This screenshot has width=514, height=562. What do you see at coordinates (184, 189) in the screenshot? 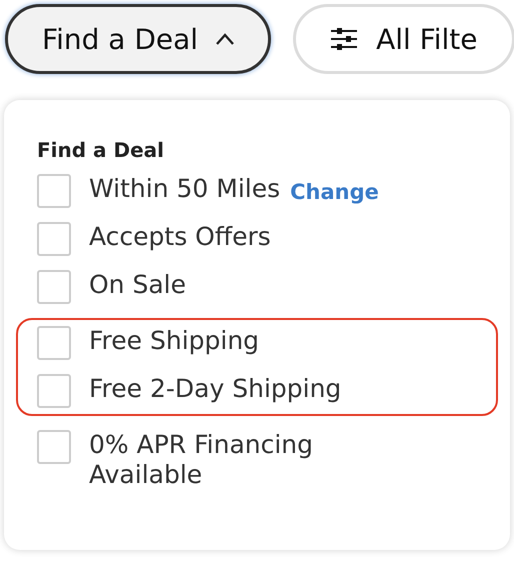
I see `option-label: Within 50 Miles` at bounding box center [184, 189].